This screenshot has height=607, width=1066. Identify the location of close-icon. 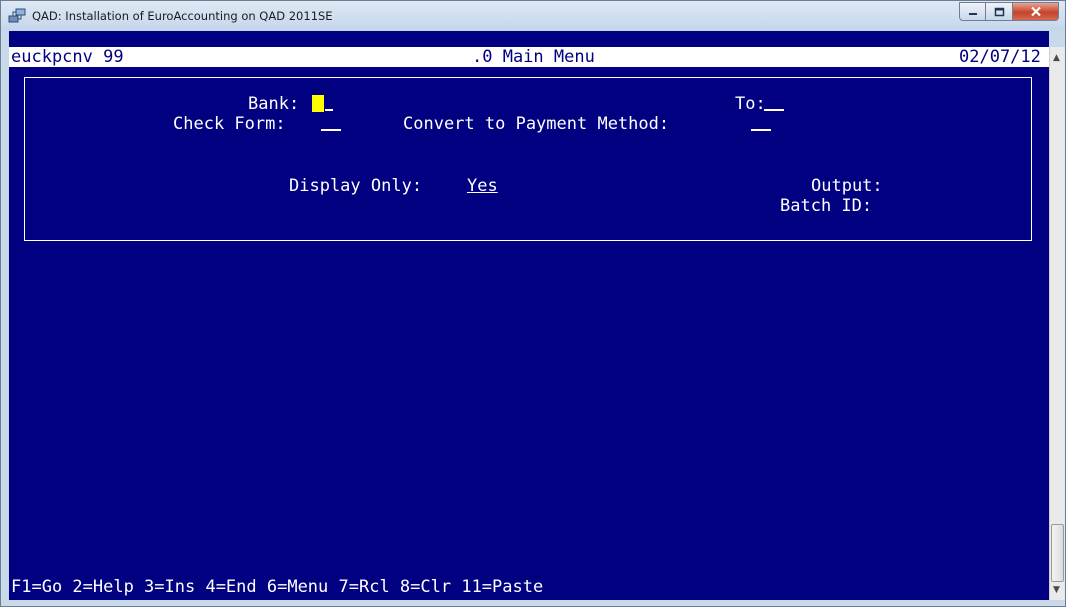
(1035, 11).